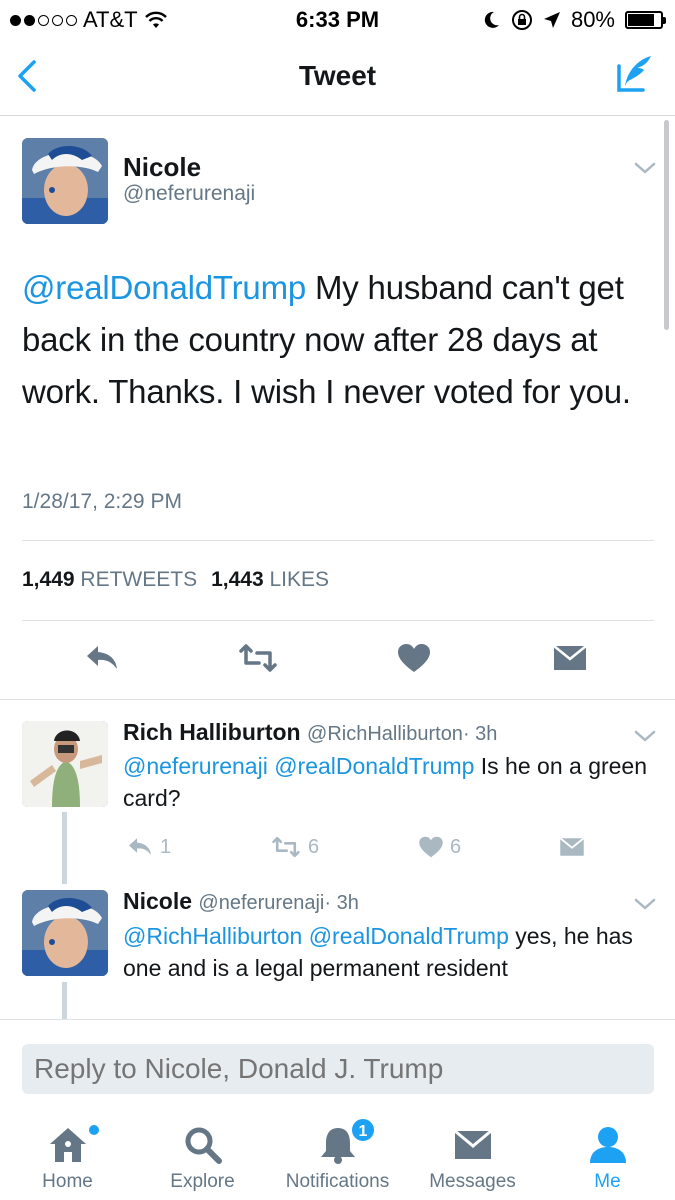  Describe the element at coordinates (666, 225) in the screenshot. I see `scrollbar` at that location.